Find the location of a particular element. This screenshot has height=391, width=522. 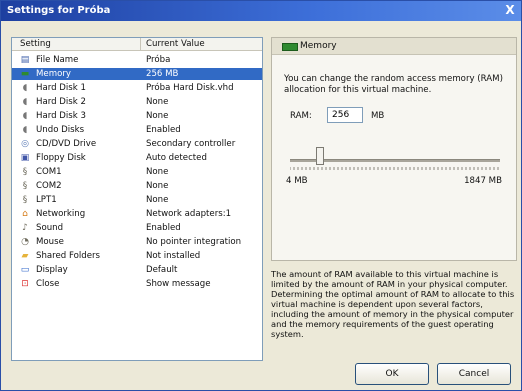

list-item-networking: ⌂ Networking Network adapters:1 is located at coordinates (137, 214).